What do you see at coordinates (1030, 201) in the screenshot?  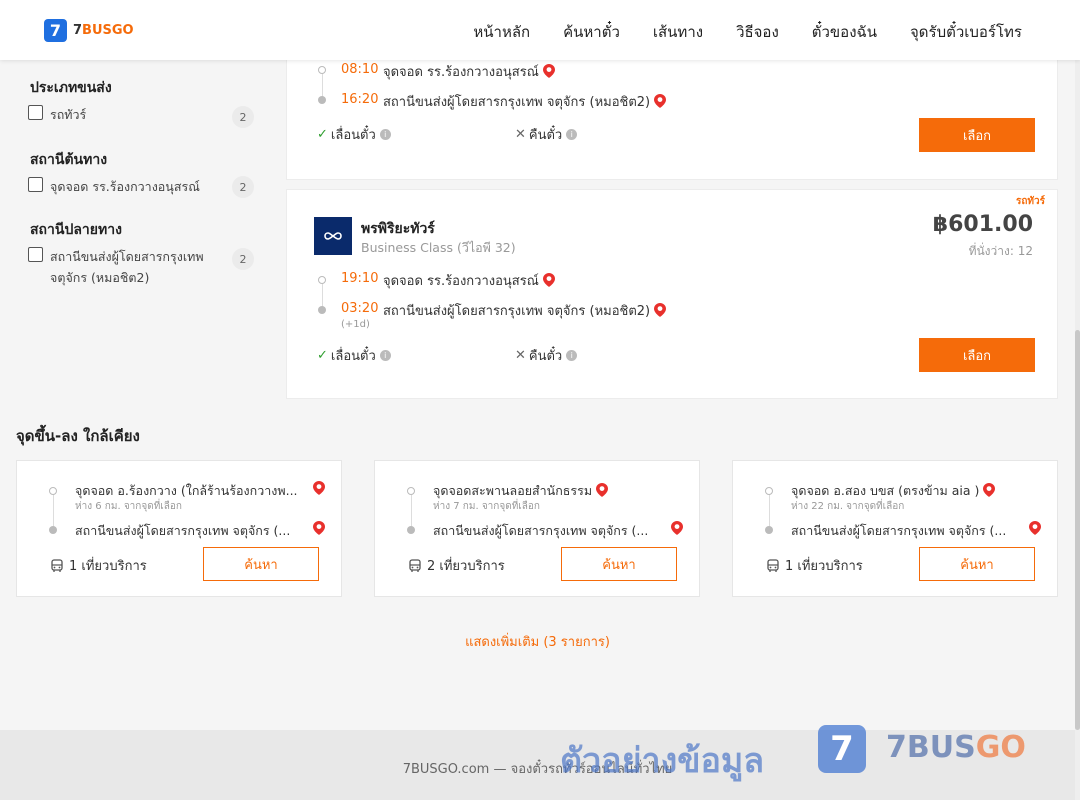 I see `transport-type-tag: รถทัวร์` at bounding box center [1030, 201].